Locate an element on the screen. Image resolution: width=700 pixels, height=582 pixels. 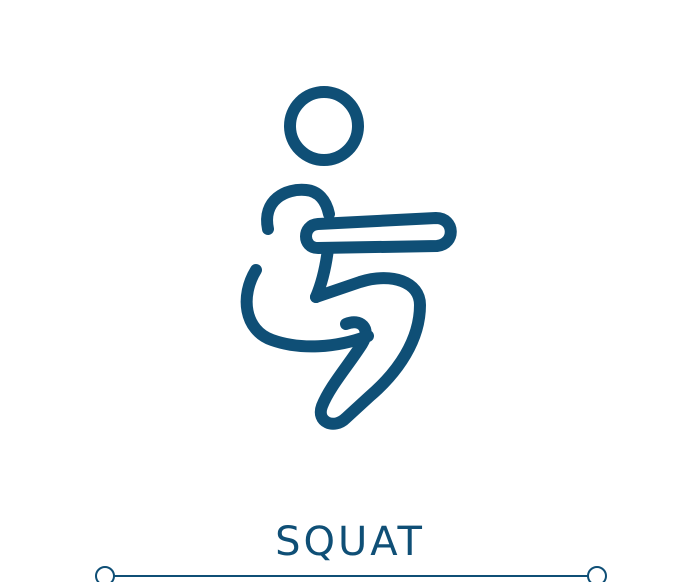
divider-left-dot is located at coordinates (105, 574).